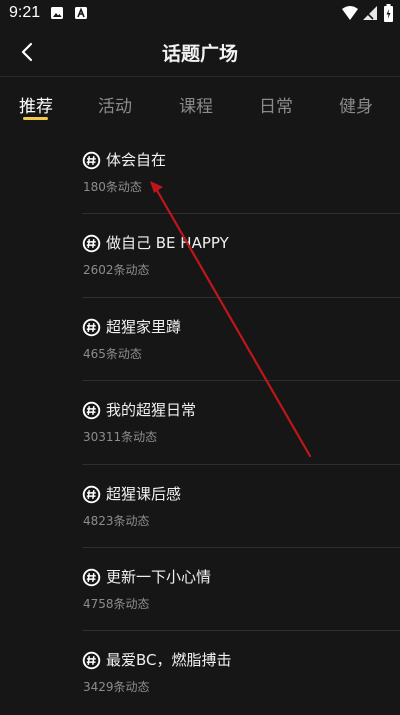  What do you see at coordinates (116, 603) in the screenshot?
I see `topic-post-count: 4758条动态` at bounding box center [116, 603].